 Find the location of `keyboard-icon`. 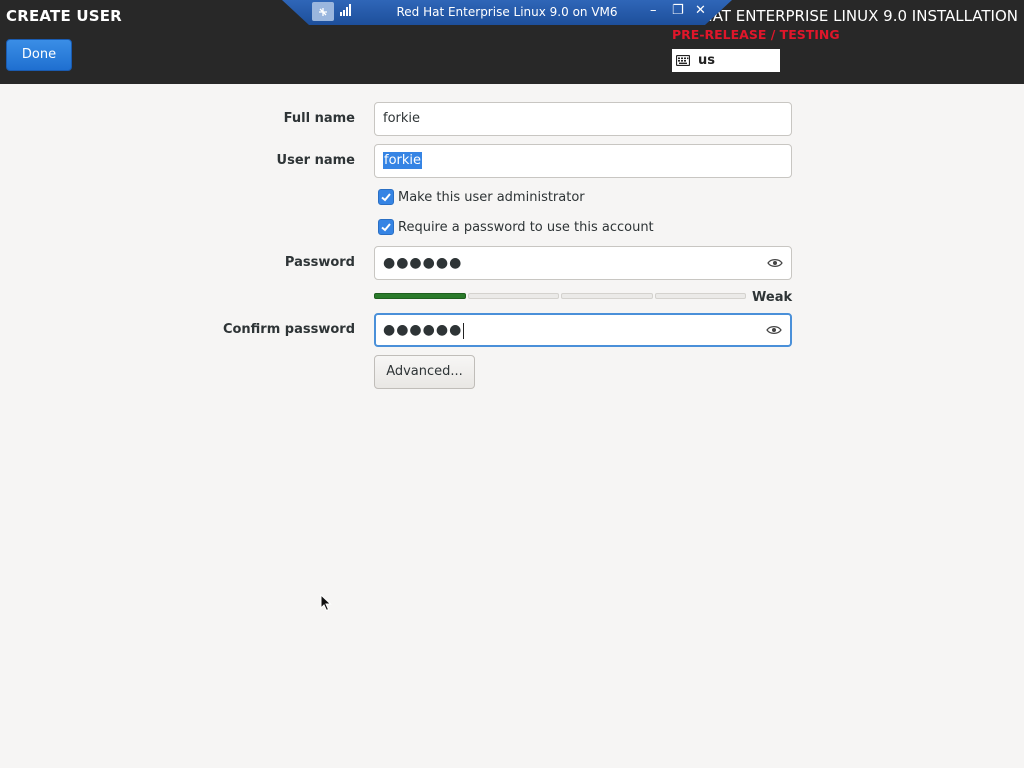

keyboard-icon is located at coordinates (683, 60).